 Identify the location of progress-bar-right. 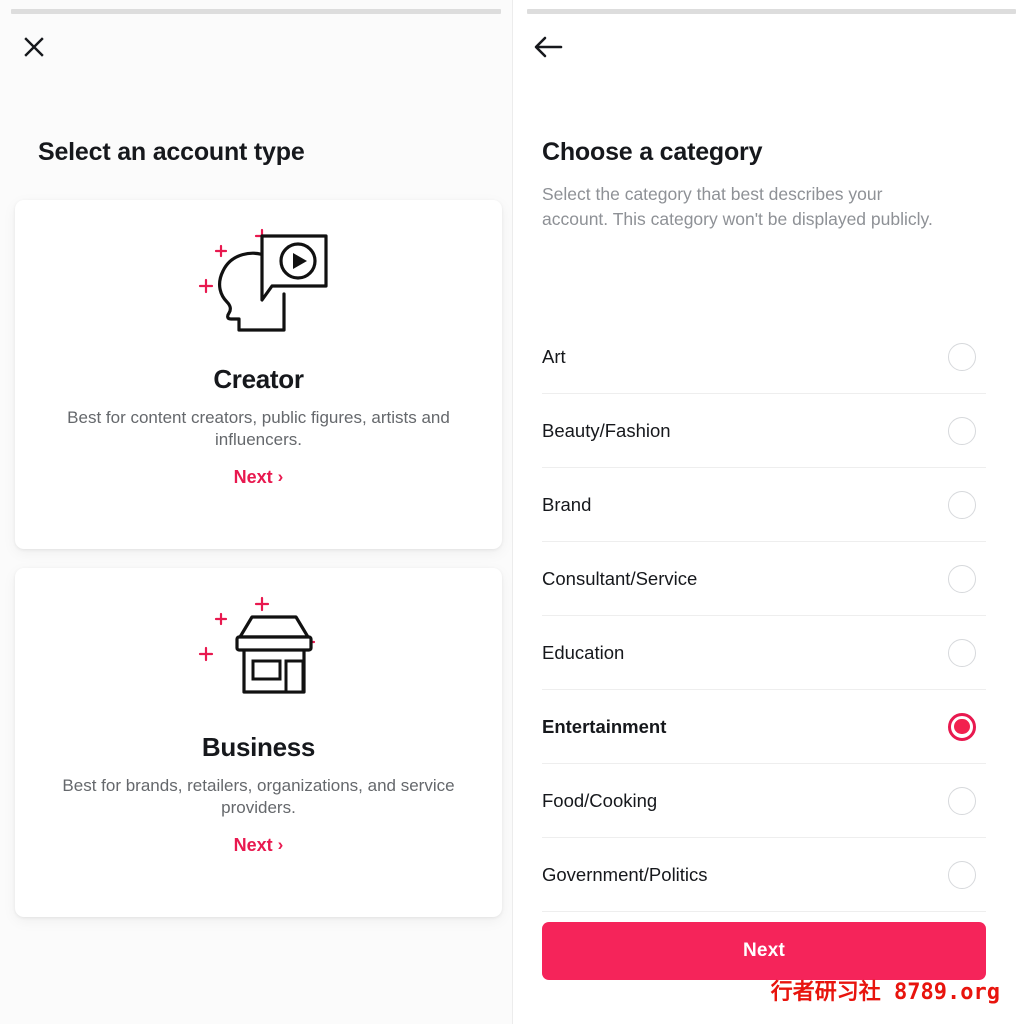
(771, 11).